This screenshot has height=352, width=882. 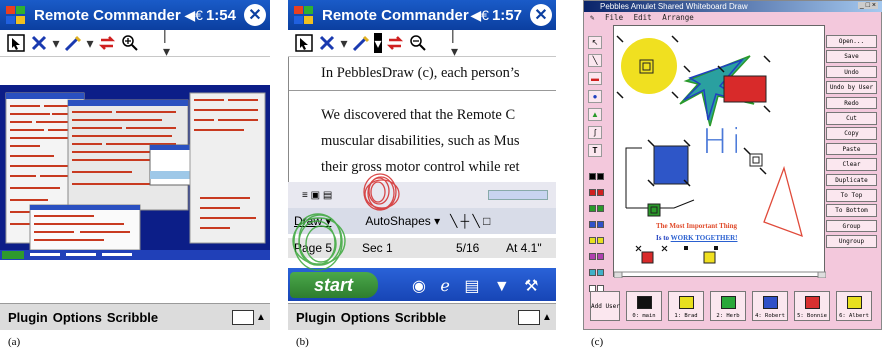 I want to click on user-name-label: 1: Brad, so click(x=686, y=316).